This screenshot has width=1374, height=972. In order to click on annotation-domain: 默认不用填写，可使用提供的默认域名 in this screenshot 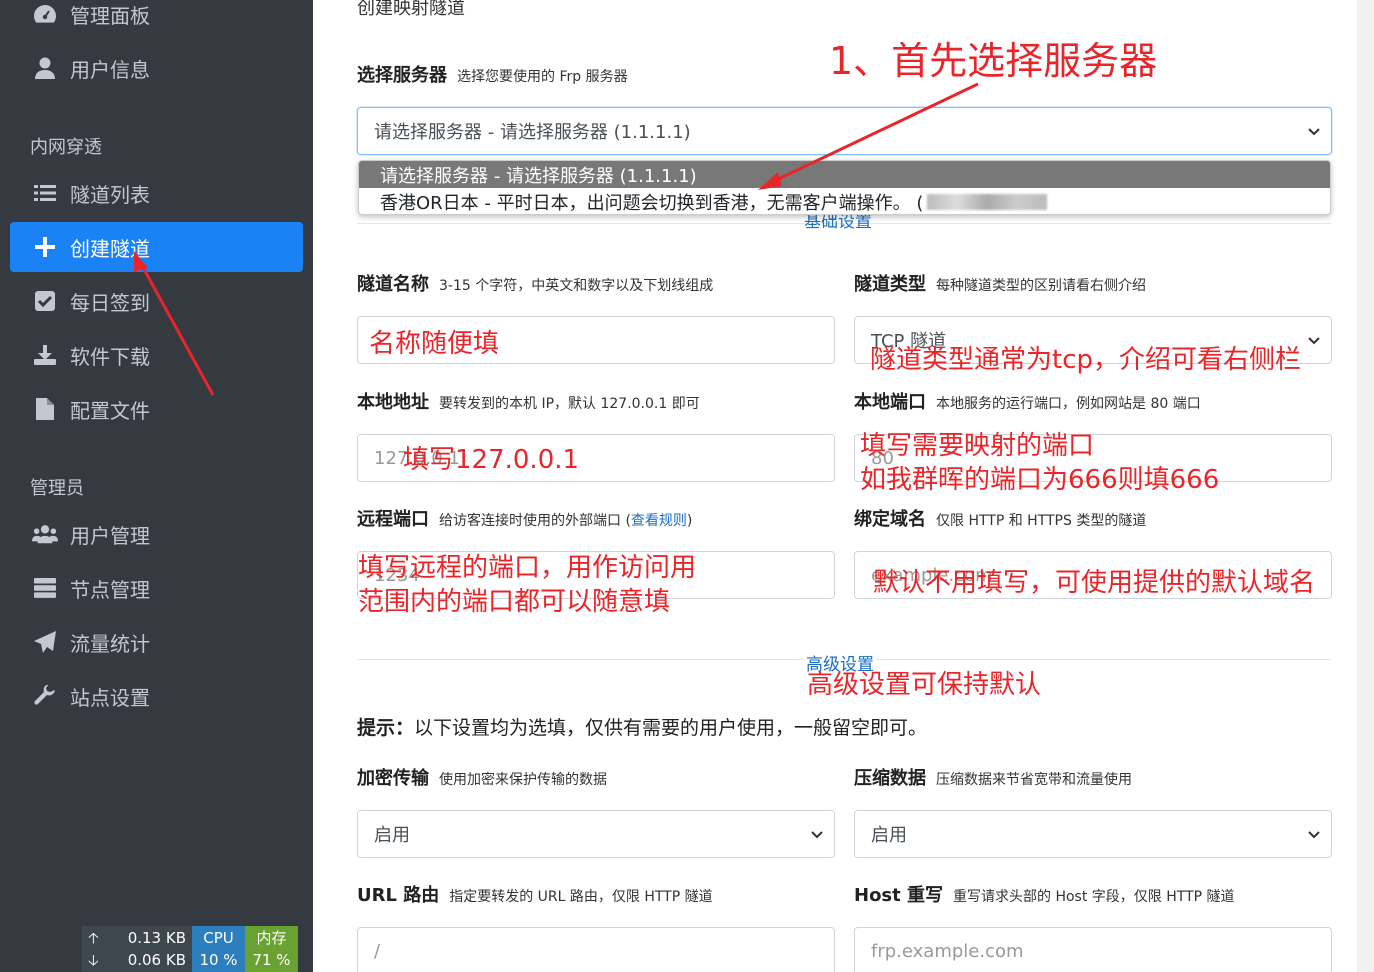, I will do `click(1094, 583)`.